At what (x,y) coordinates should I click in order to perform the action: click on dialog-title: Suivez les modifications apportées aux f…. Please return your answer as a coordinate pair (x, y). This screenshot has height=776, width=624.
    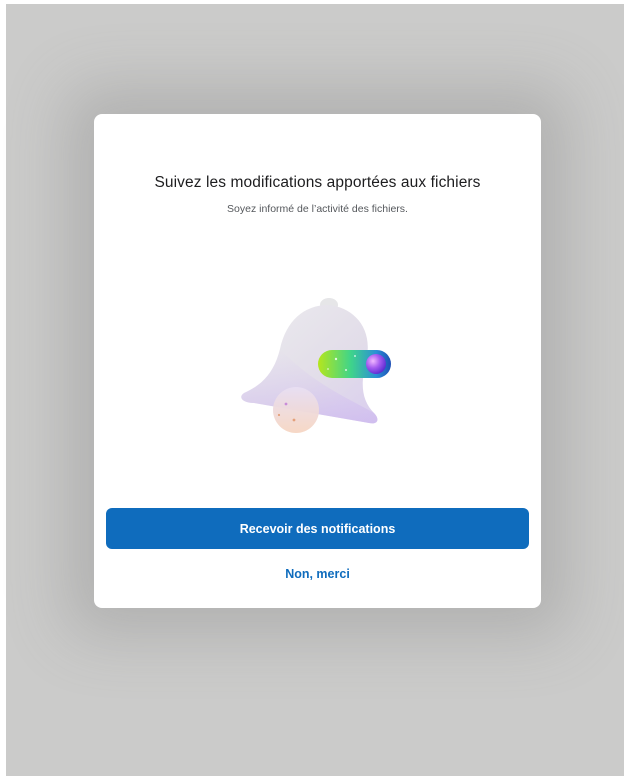
    Looking at the image, I should click on (317, 182).